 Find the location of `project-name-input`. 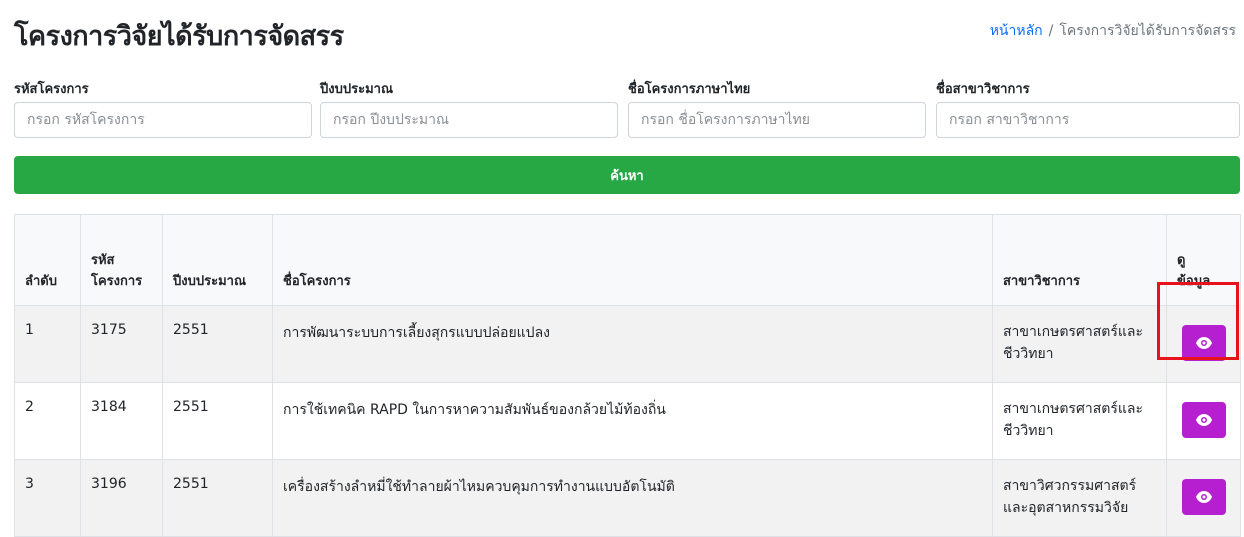

project-name-input is located at coordinates (777, 120).